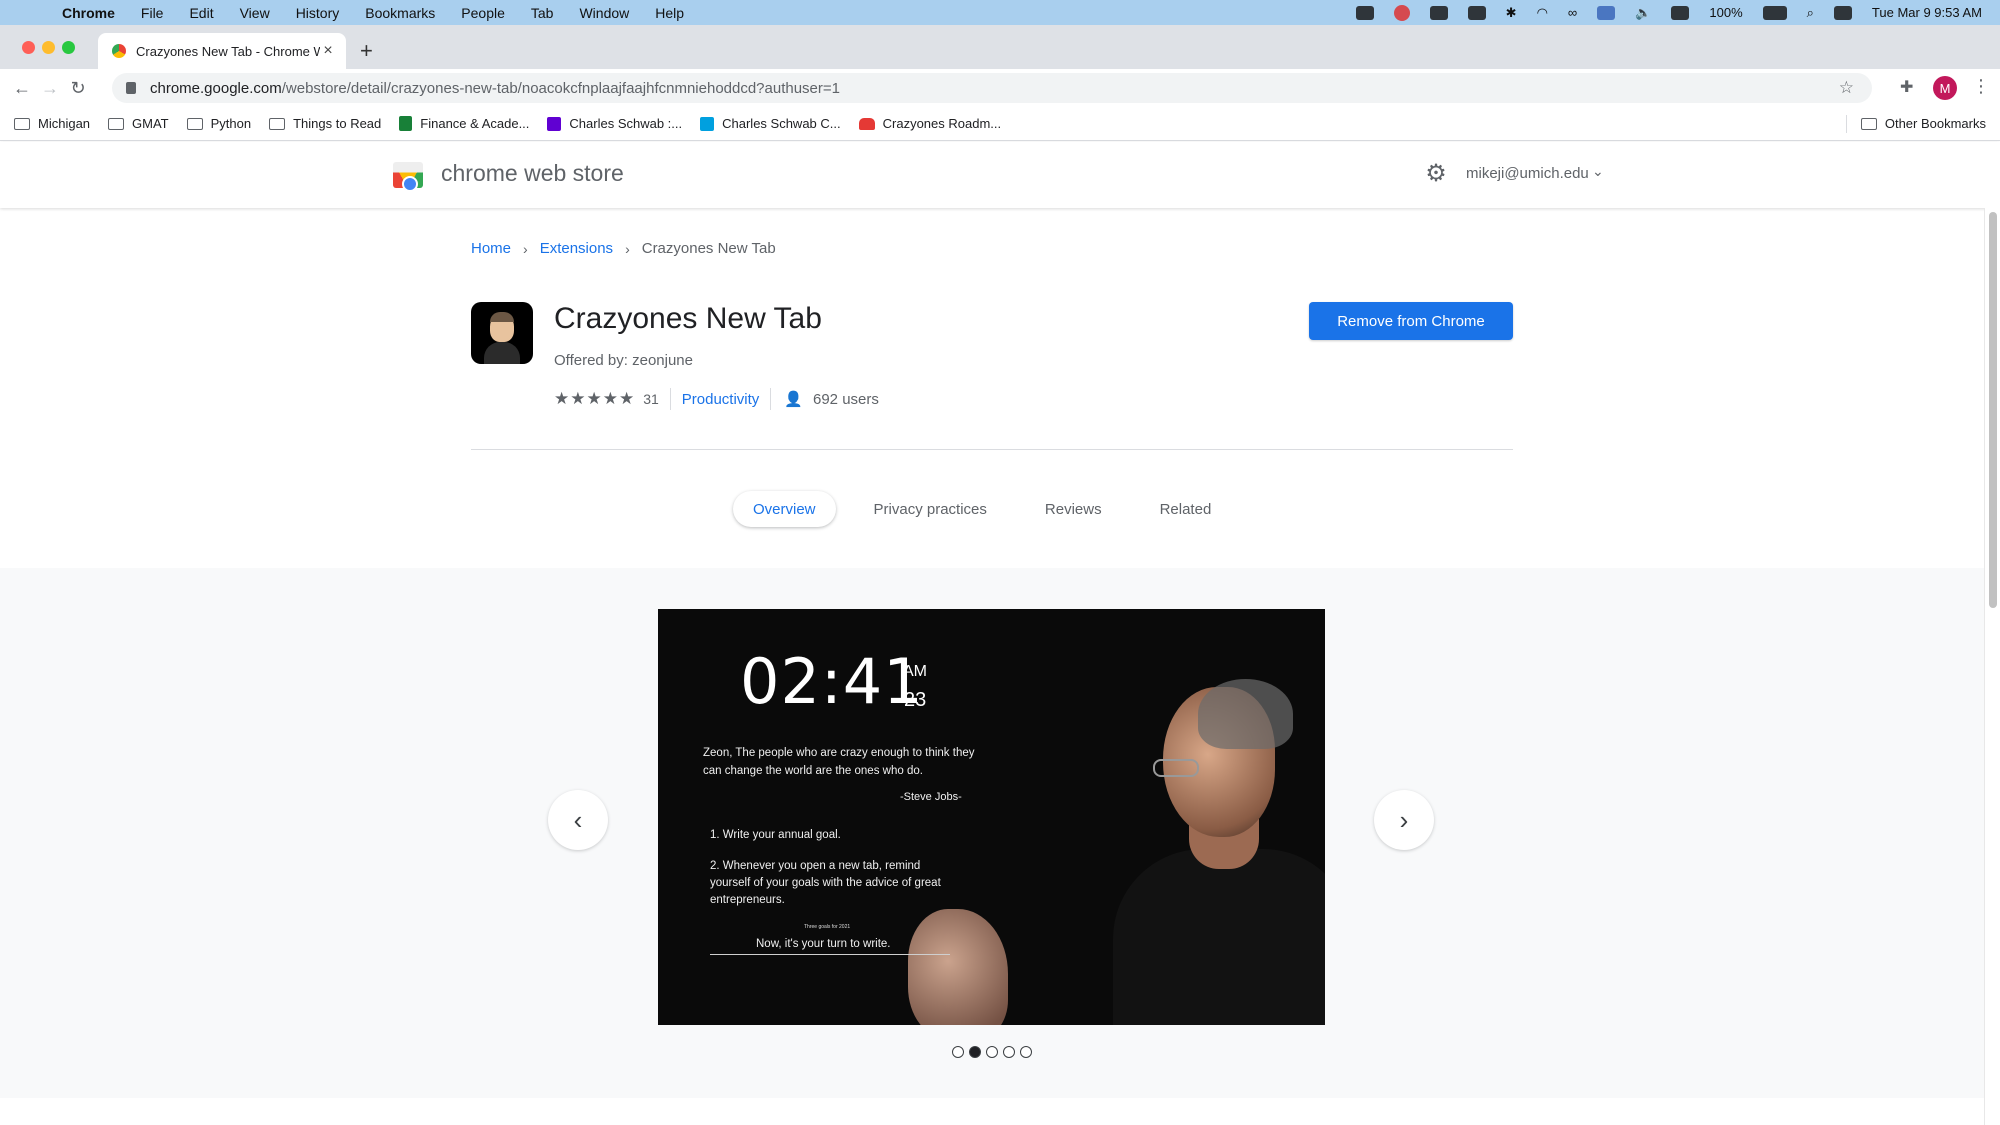 The height and width of the screenshot is (1125, 2000). Describe the element at coordinates (1511, 13) in the screenshot. I see `bluetooth-icon: ✱` at that location.